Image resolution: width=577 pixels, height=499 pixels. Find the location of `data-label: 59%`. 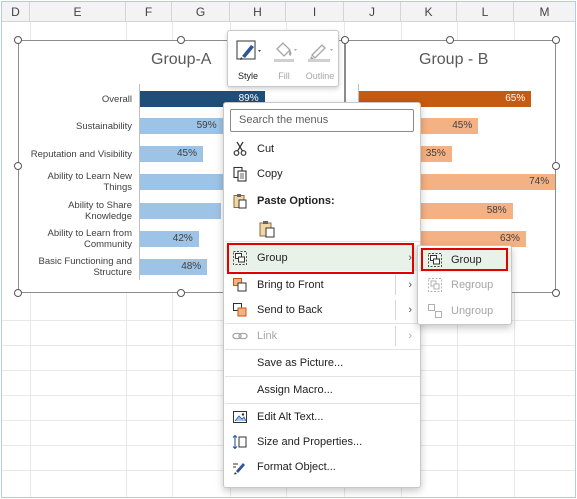

data-label: 59% is located at coordinates (206, 125).